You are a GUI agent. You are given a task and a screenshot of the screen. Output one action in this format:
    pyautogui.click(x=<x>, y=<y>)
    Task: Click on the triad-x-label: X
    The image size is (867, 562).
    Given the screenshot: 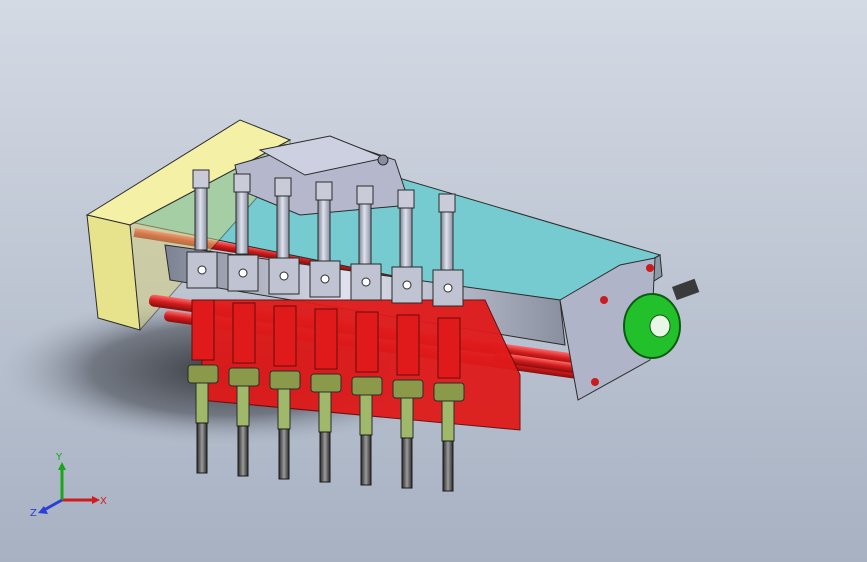 What is the action you would take?
    pyautogui.click(x=103, y=501)
    